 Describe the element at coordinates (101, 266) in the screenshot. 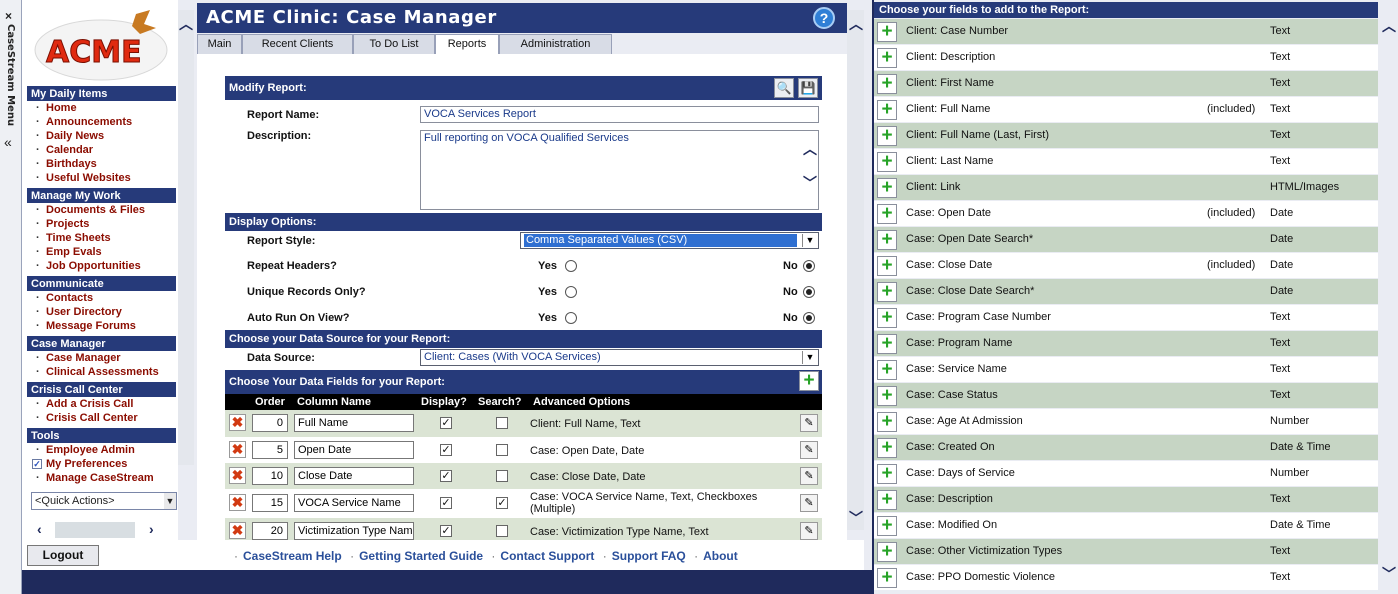

I see `nav-item-job-opportunities: Job Opportunities` at that location.